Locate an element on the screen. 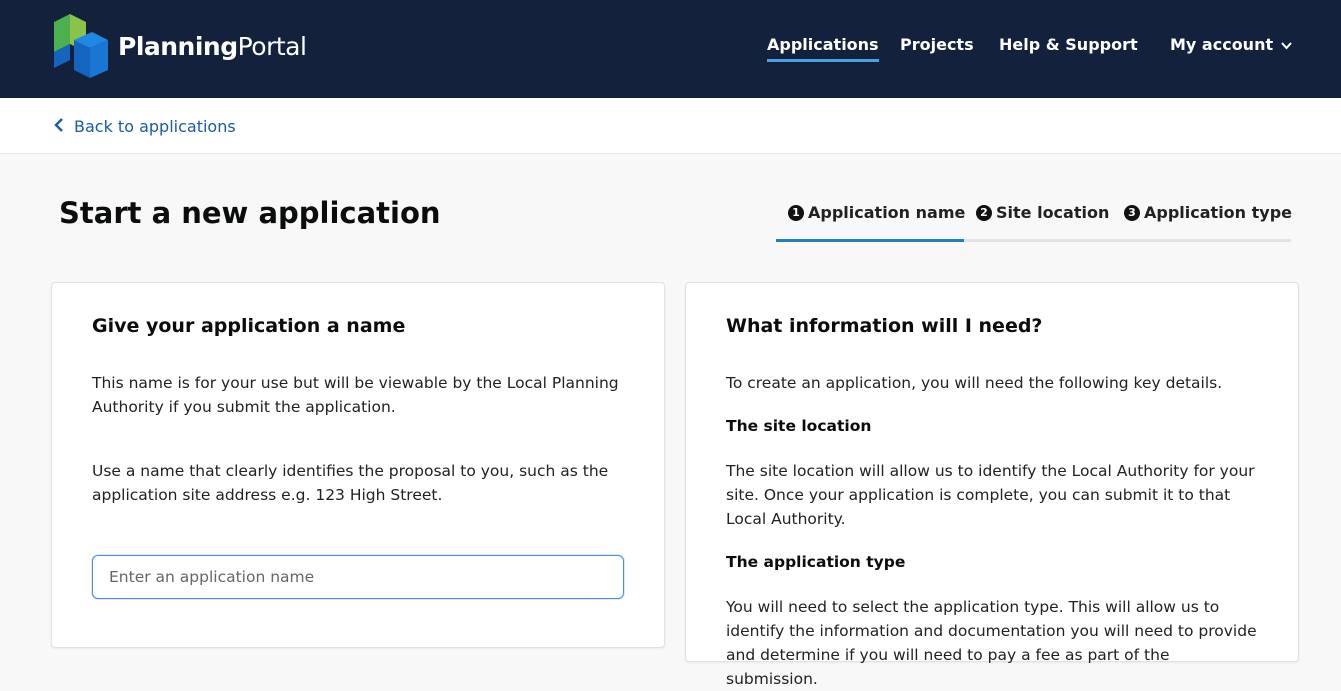 This screenshot has width=1341, height=691. card-heading: Give your application a name is located at coordinates (249, 326).